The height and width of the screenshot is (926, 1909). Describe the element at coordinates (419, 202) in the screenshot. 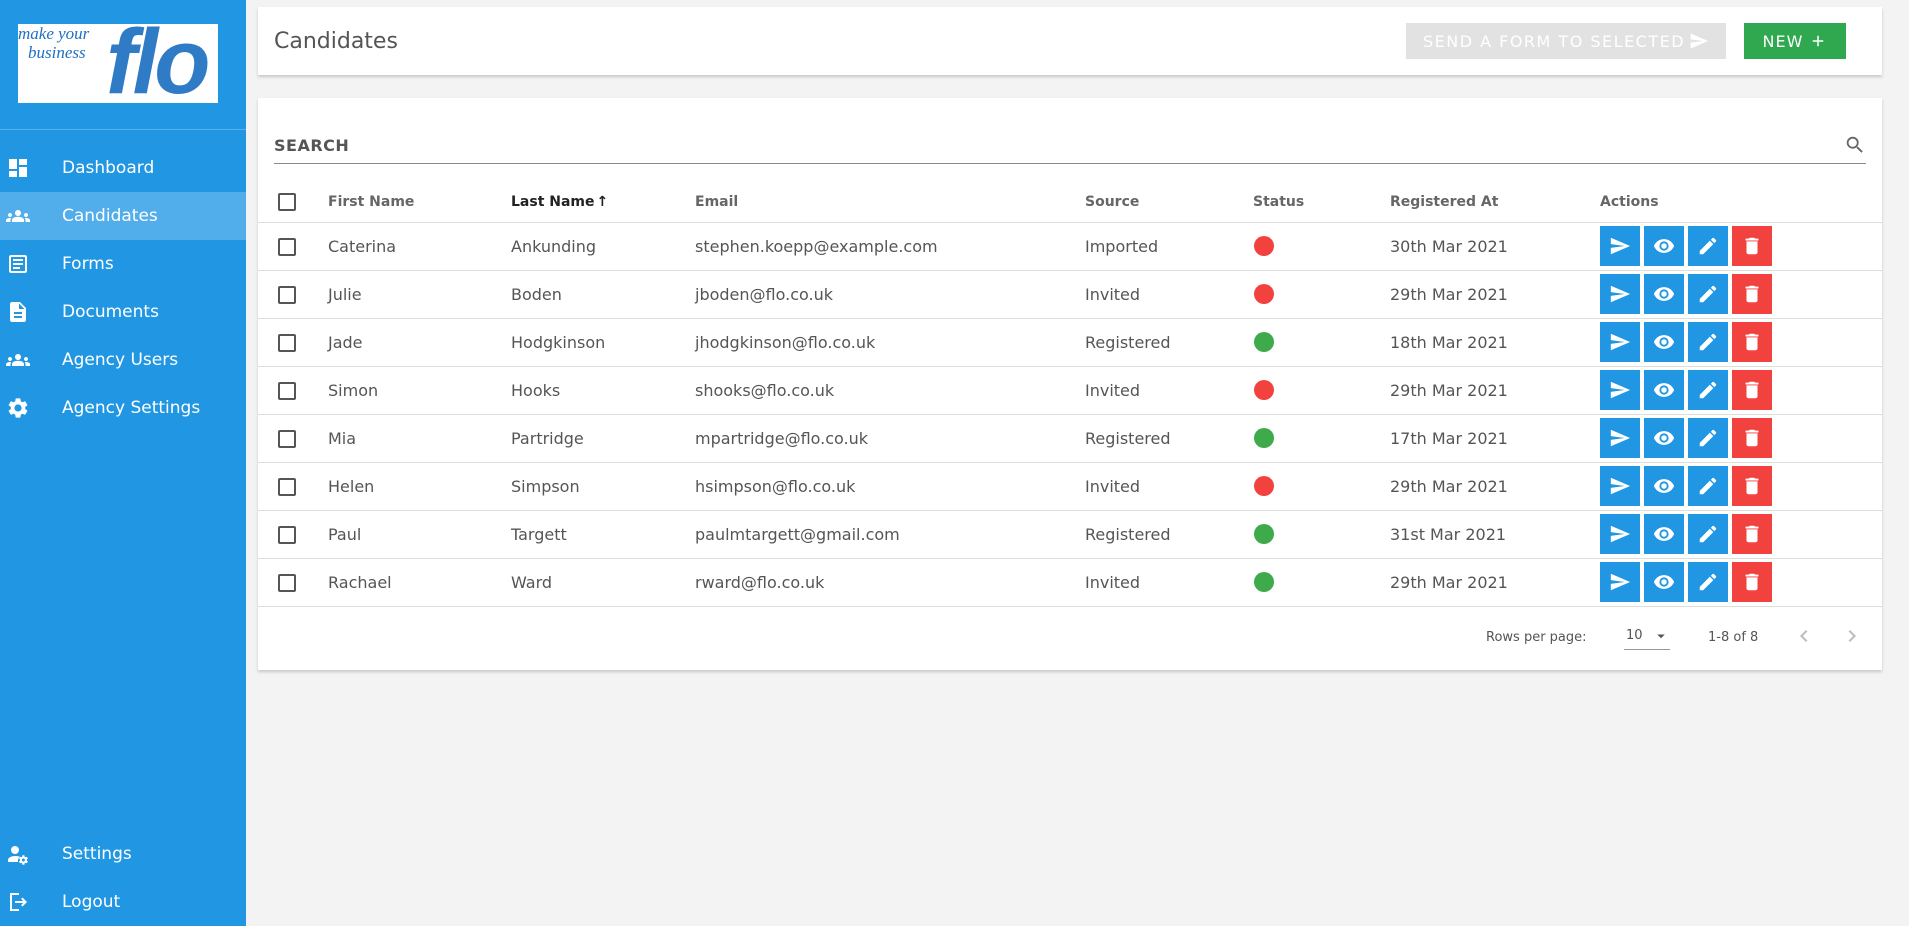

I see `column-header-first-name: First Name` at that location.